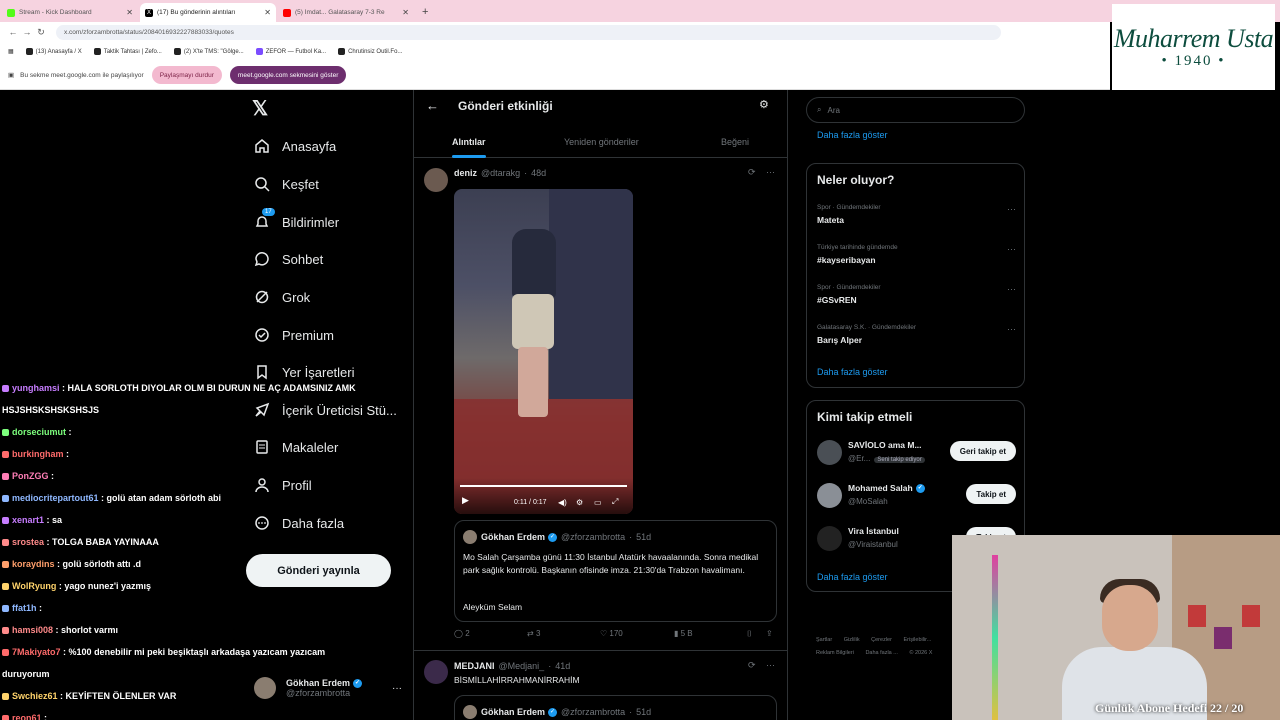  What do you see at coordinates (70, 12) in the screenshot?
I see `browser-tab-kick: Stream - Kick Dashboard ✕` at bounding box center [70, 12].